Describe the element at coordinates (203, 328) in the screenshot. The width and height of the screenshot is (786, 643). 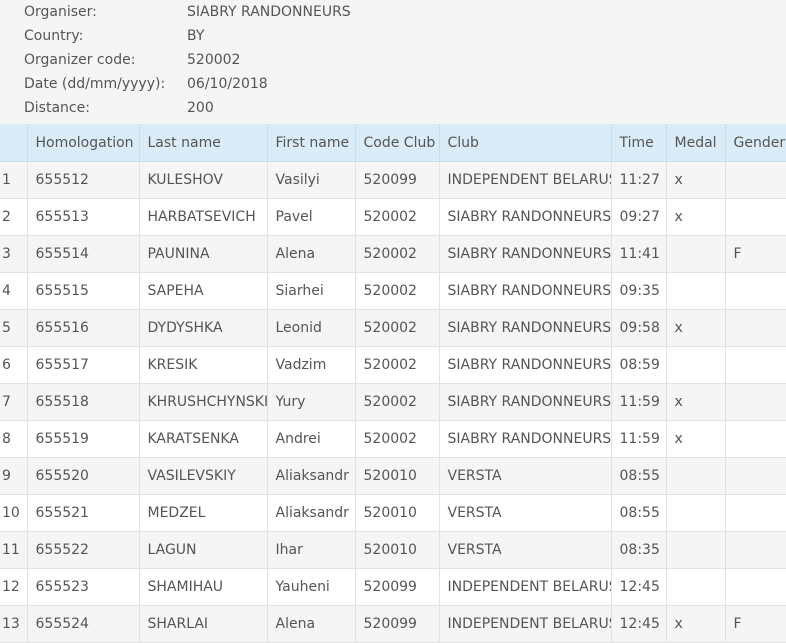
I see `last-name-cell: DYDYSHKA` at that location.